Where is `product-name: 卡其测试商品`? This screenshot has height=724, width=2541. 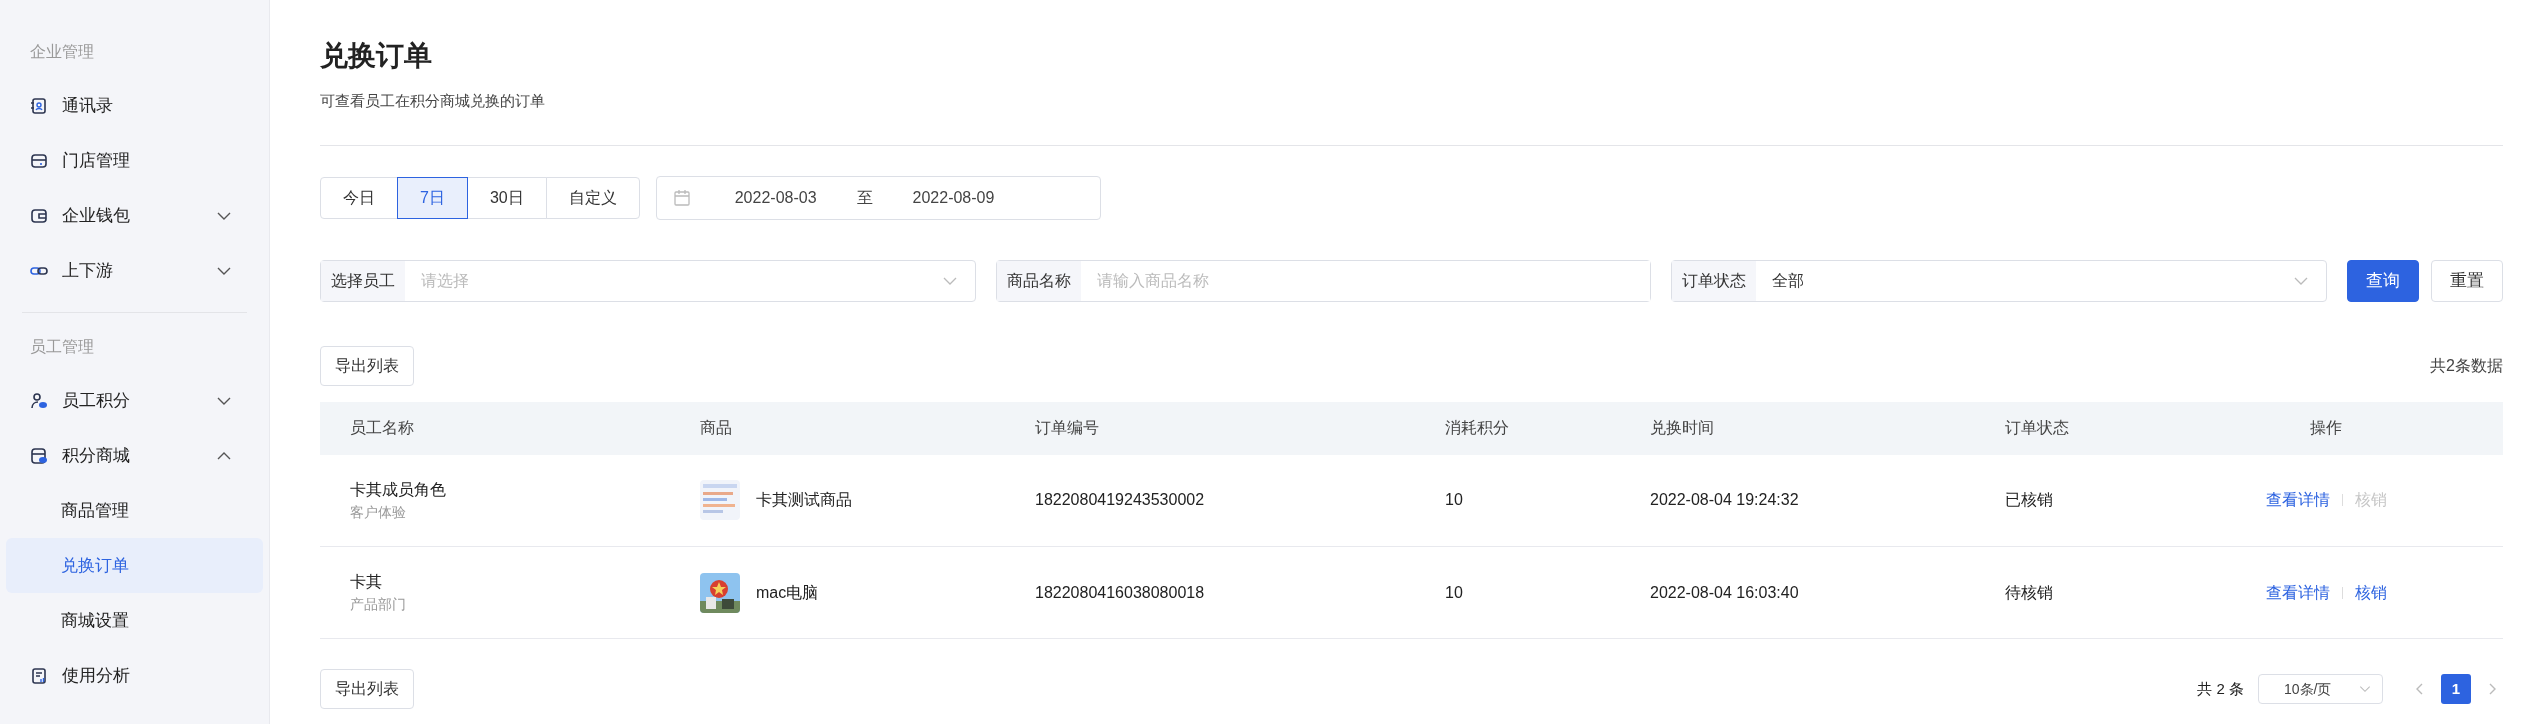
product-name: 卡其测试商品 is located at coordinates (804, 500).